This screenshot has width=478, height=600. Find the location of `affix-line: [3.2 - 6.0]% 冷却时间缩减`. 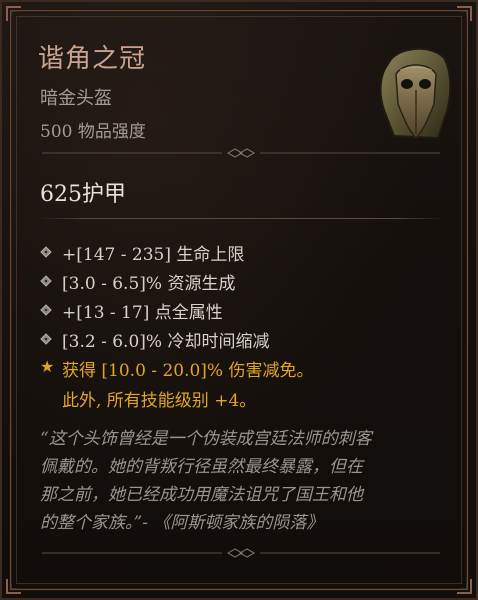

affix-line: [3.2 - 6.0]% 冷却时间缩减 is located at coordinates (166, 342).